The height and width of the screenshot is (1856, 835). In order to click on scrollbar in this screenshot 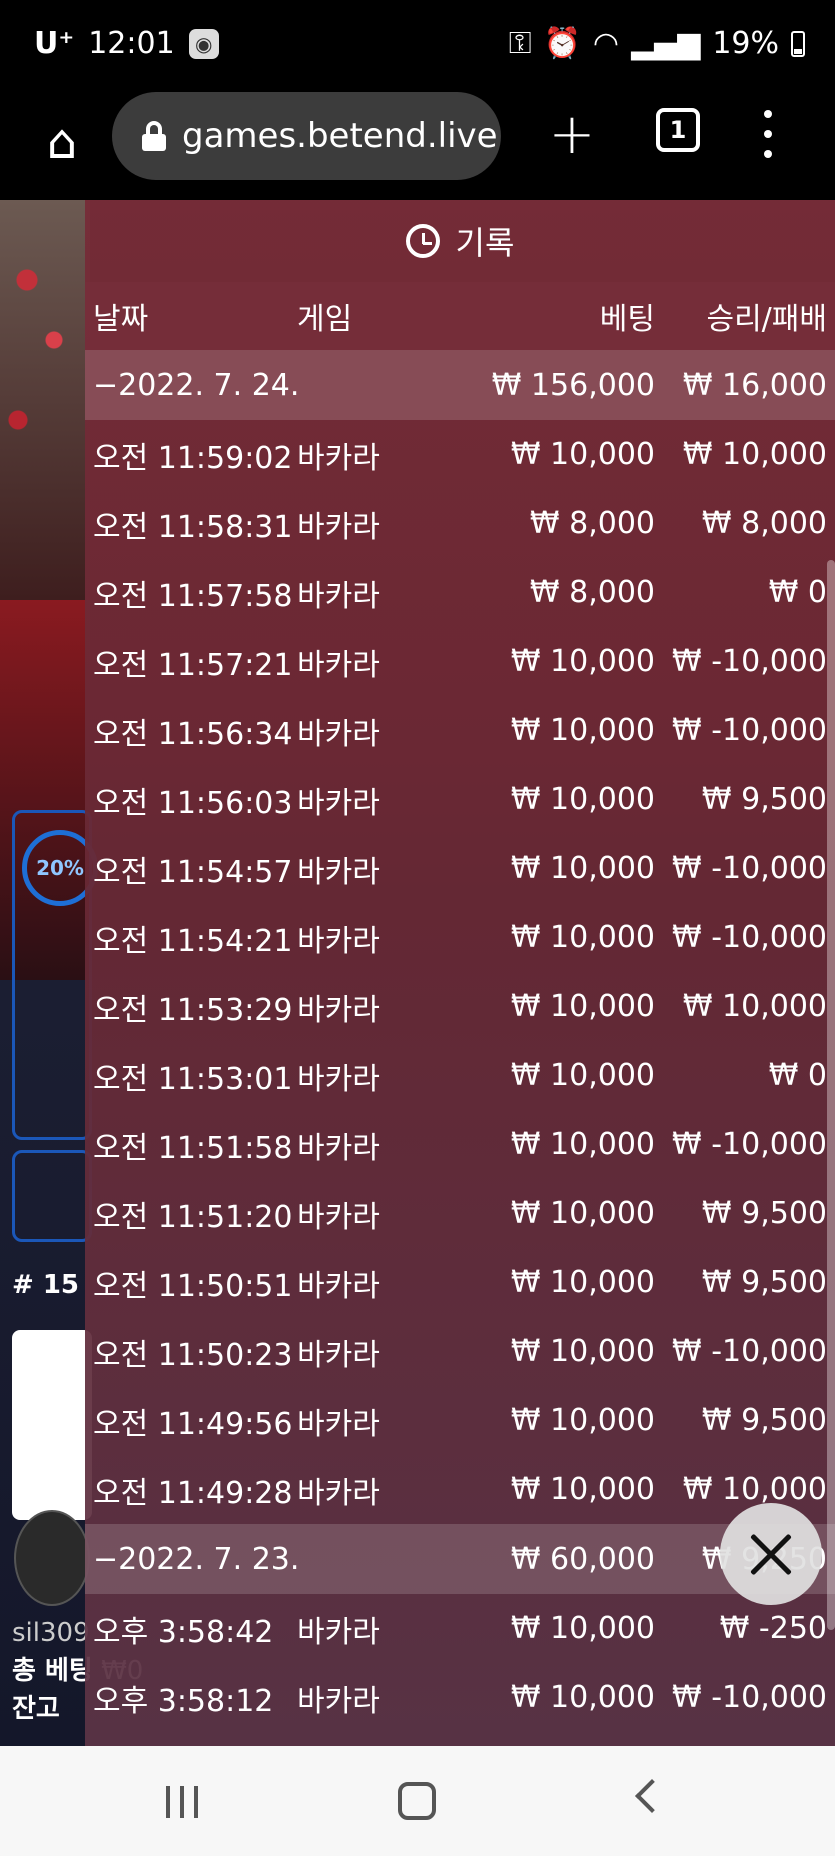, I will do `click(831, 1095)`.